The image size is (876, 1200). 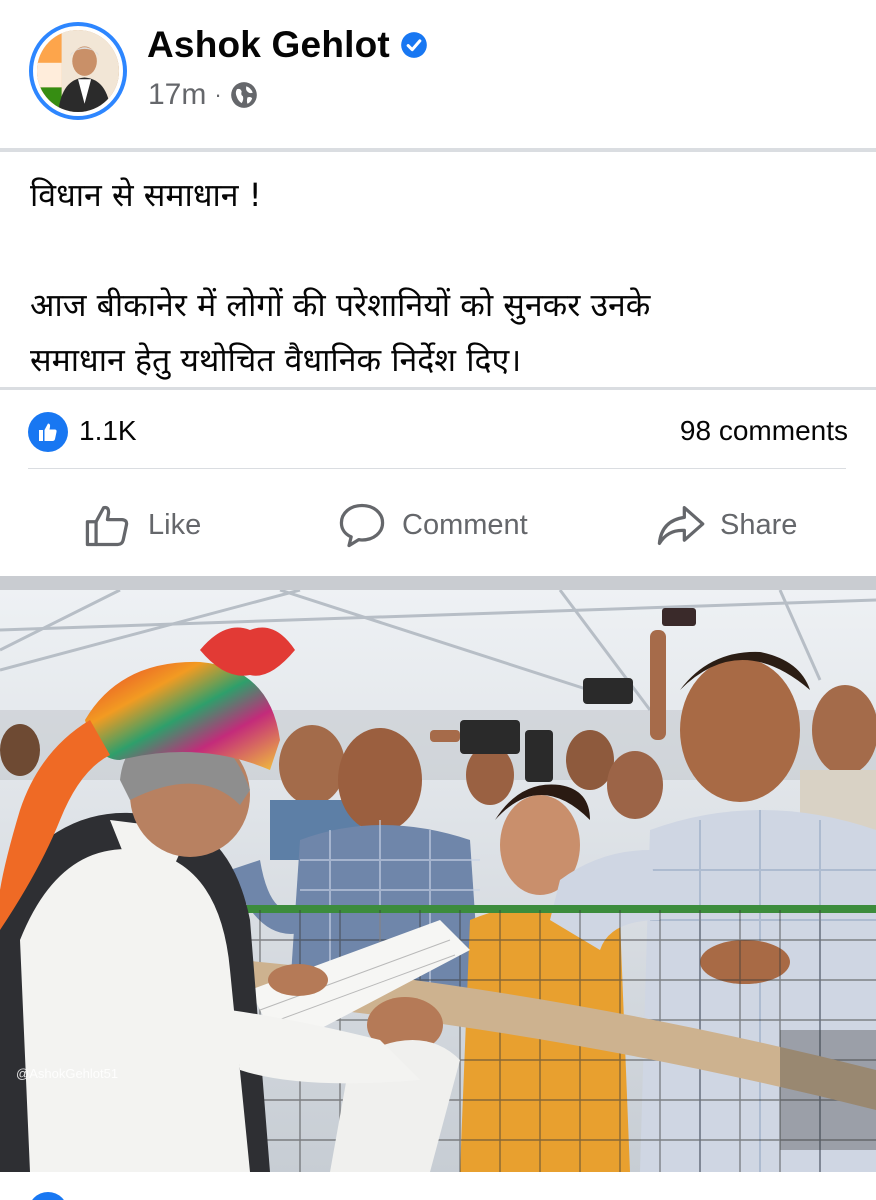 What do you see at coordinates (362, 525) in the screenshot?
I see `comment-bubble-icon` at bounding box center [362, 525].